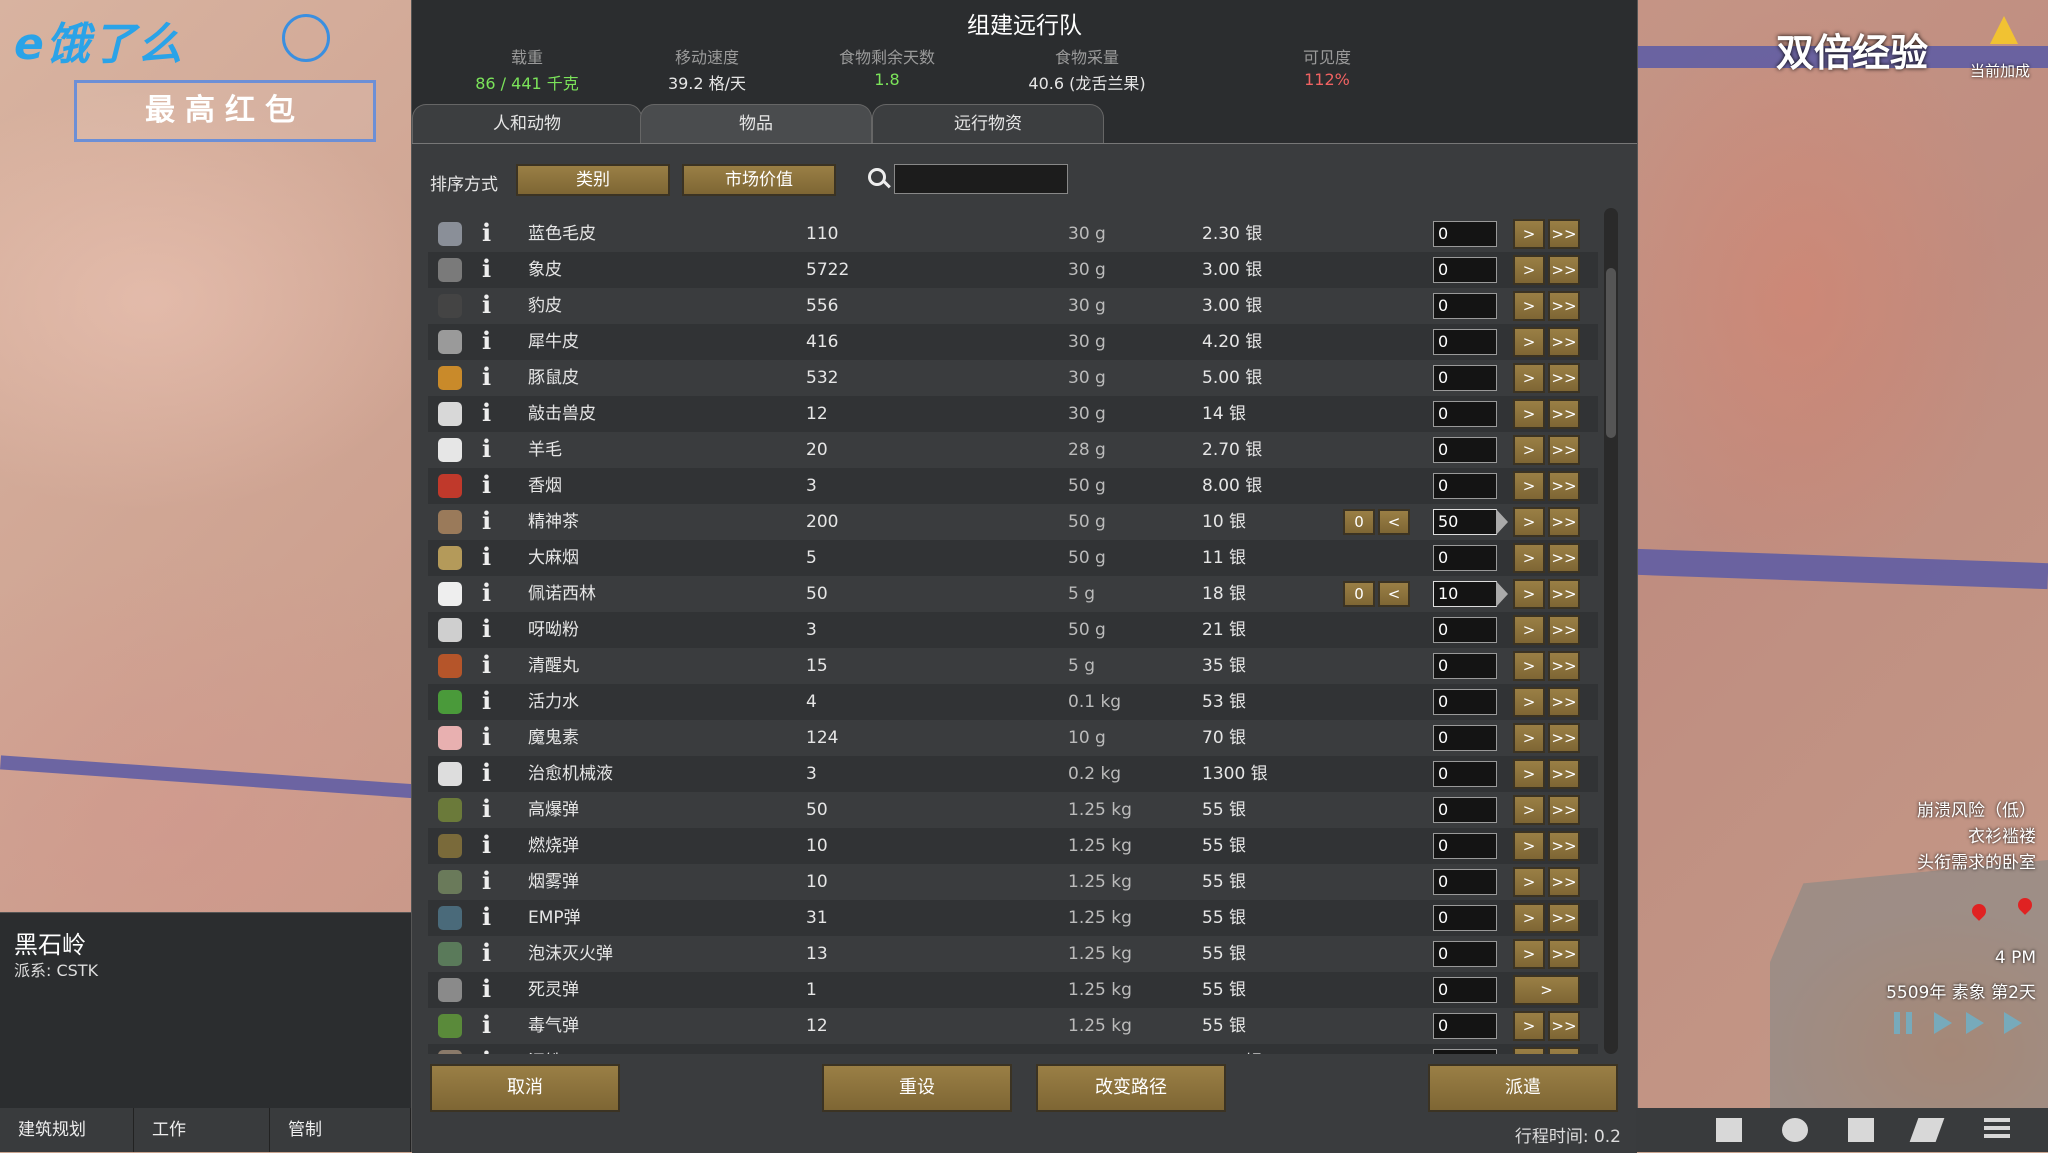  Describe the element at coordinates (988, 123) in the screenshot. I see `tab-travel-supplies: 远行物资` at that location.